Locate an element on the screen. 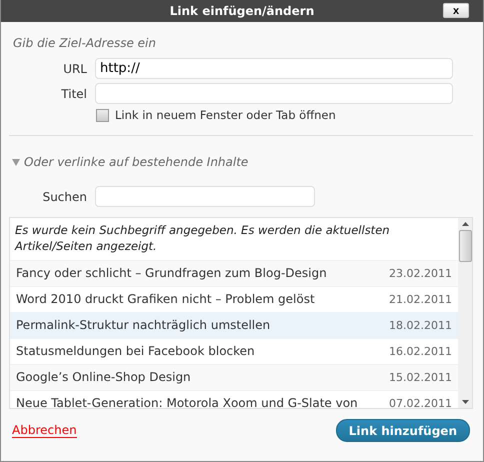  new-window-checkbox is located at coordinates (102, 115).